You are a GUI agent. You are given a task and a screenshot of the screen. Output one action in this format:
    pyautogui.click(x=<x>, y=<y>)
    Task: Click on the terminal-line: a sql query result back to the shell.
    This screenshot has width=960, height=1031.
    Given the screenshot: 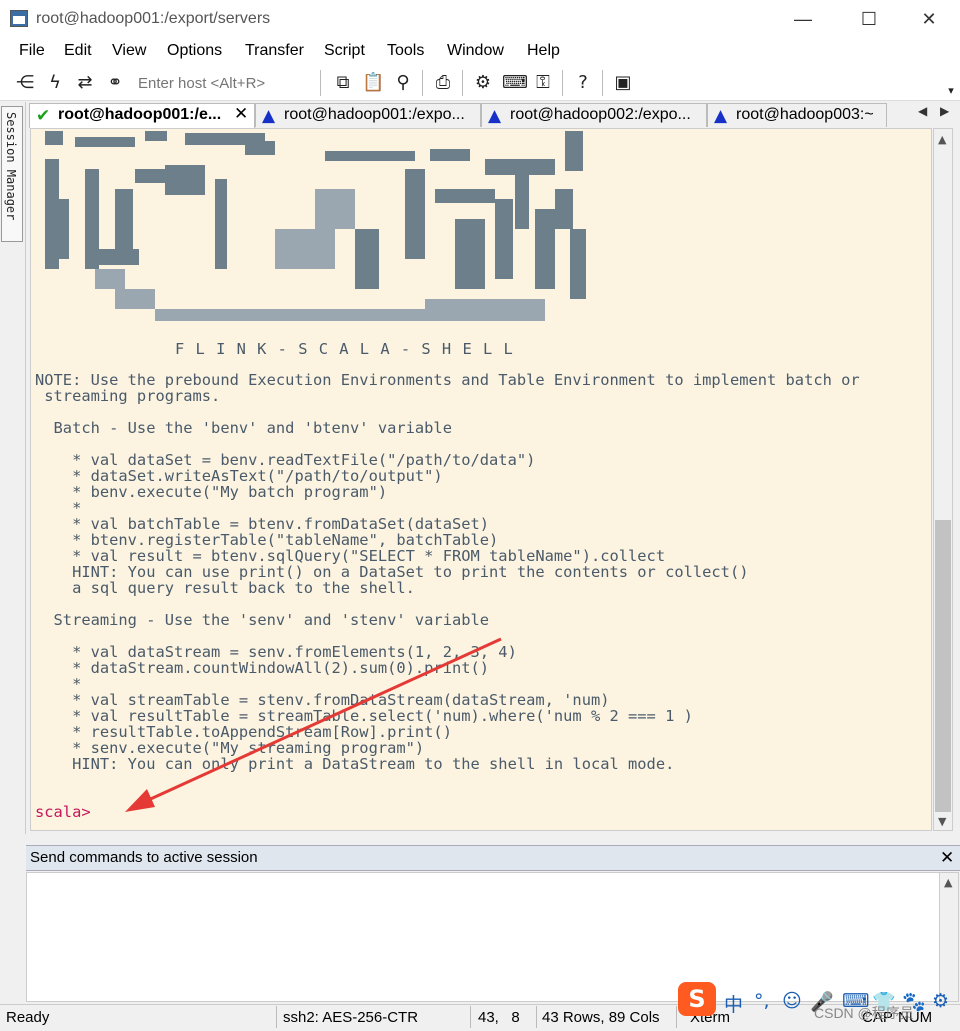 What is the action you would take?
    pyautogui.click(x=225, y=588)
    